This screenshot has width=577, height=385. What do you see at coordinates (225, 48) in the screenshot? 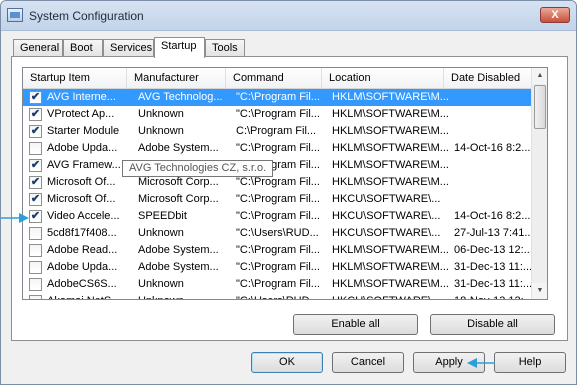
I see `tab-tools: Tools` at bounding box center [225, 48].